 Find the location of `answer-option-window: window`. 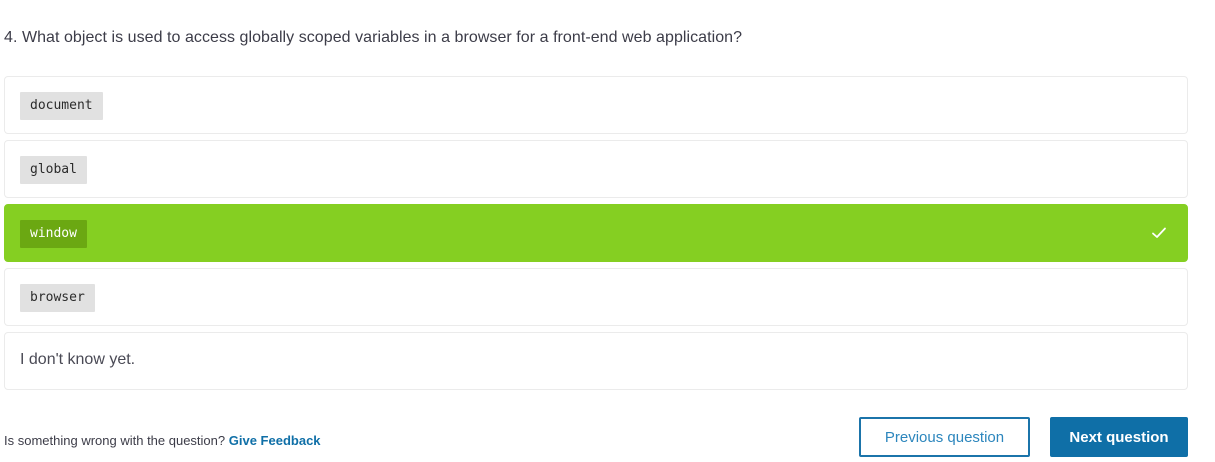

answer-option-window: window is located at coordinates (596, 233).